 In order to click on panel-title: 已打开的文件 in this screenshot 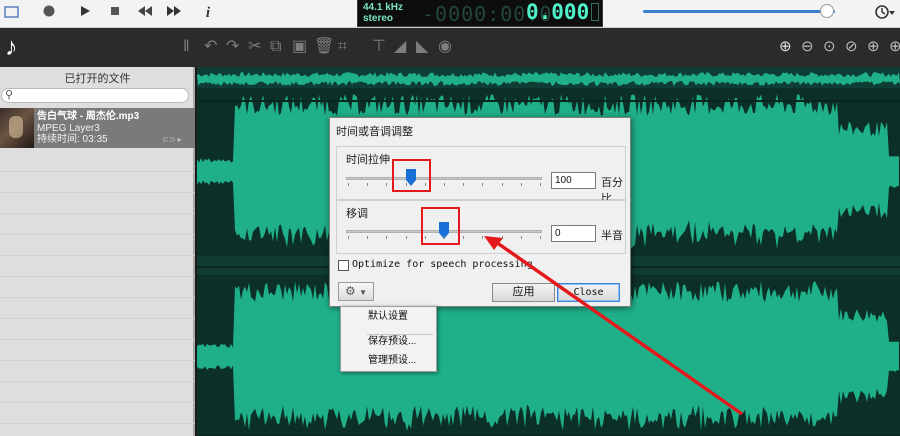, I will do `click(97, 79)`.